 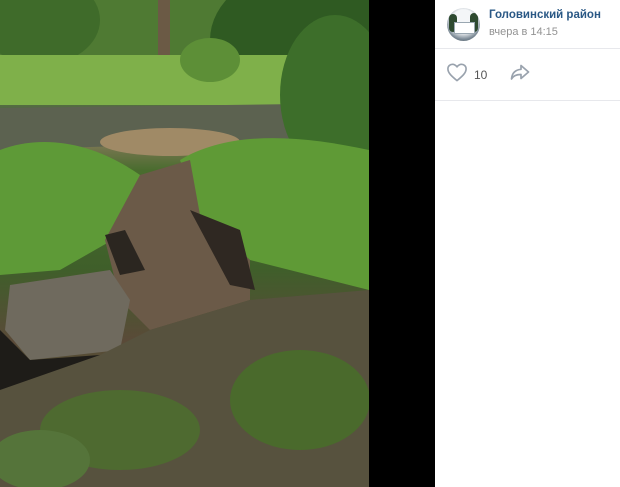 I want to click on author-name-link: Головинский район, so click(x=545, y=15).